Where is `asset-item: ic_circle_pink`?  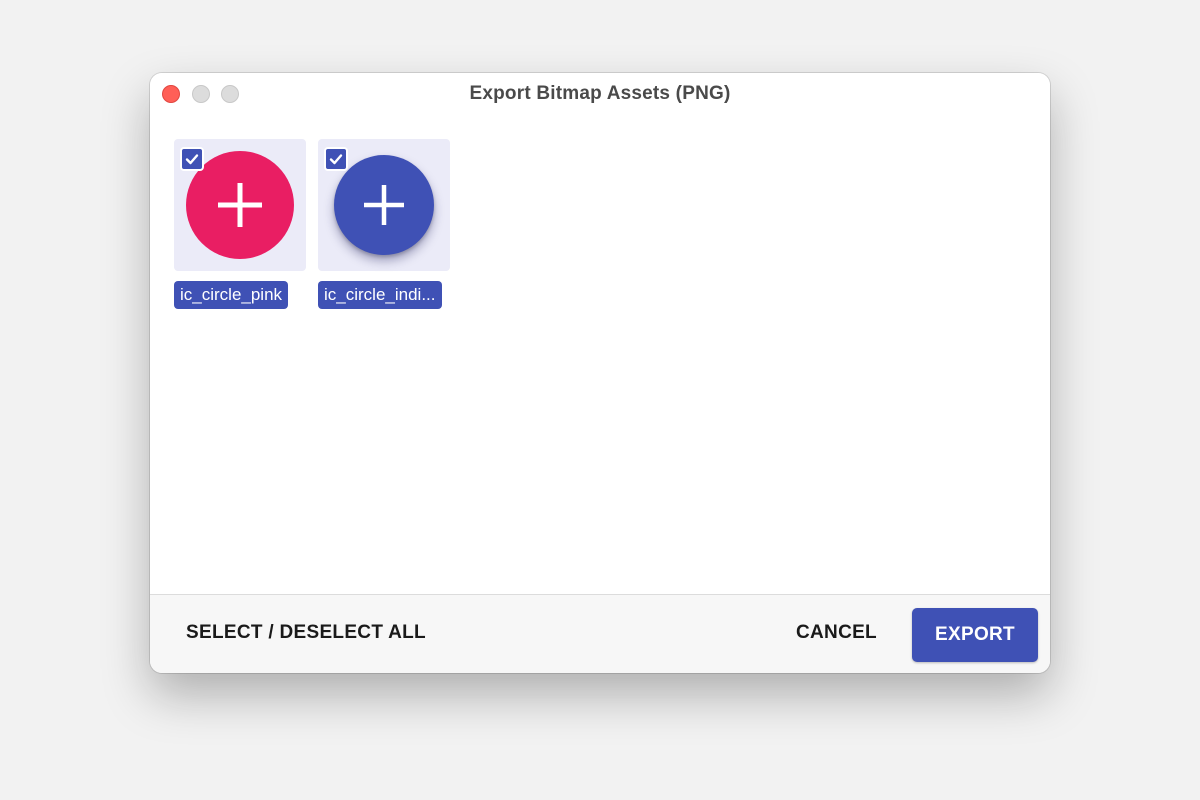
asset-item: ic_circle_pink is located at coordinates (240, 226).